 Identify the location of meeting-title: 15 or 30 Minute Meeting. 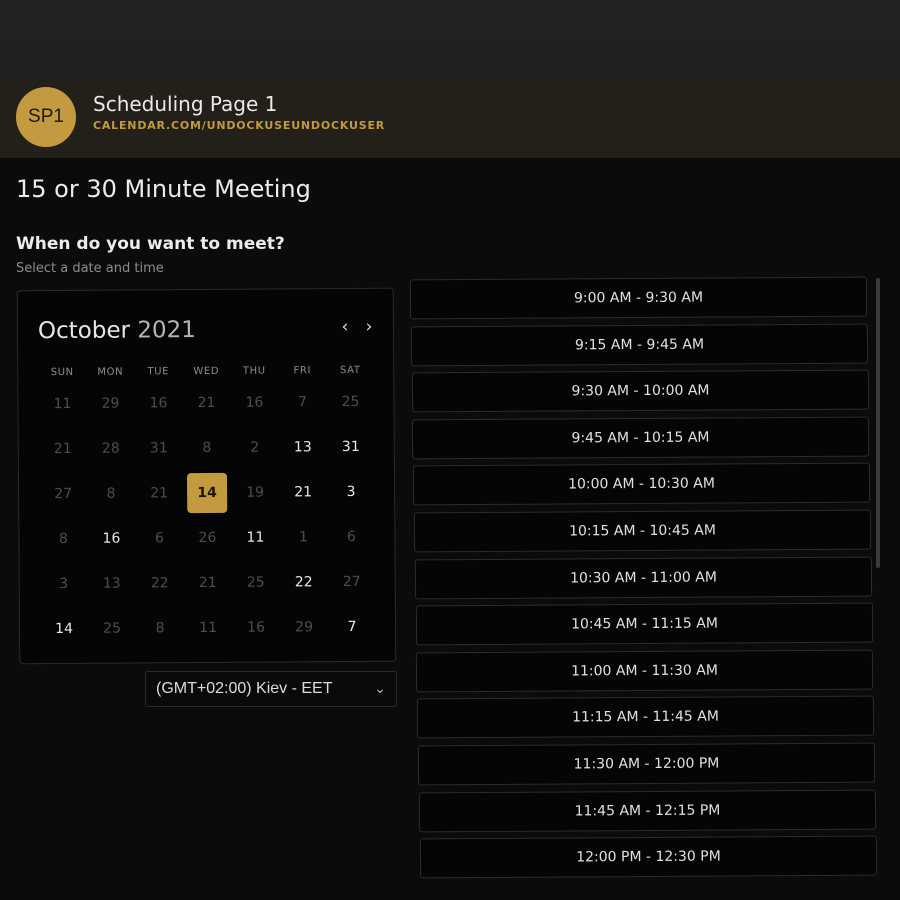
(163, 189).